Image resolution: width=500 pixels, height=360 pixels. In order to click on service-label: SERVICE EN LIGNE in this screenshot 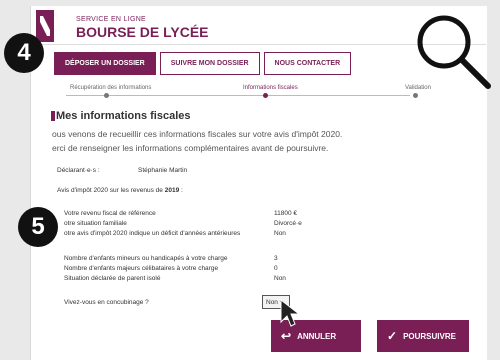, I will do `click(111, 19)`.